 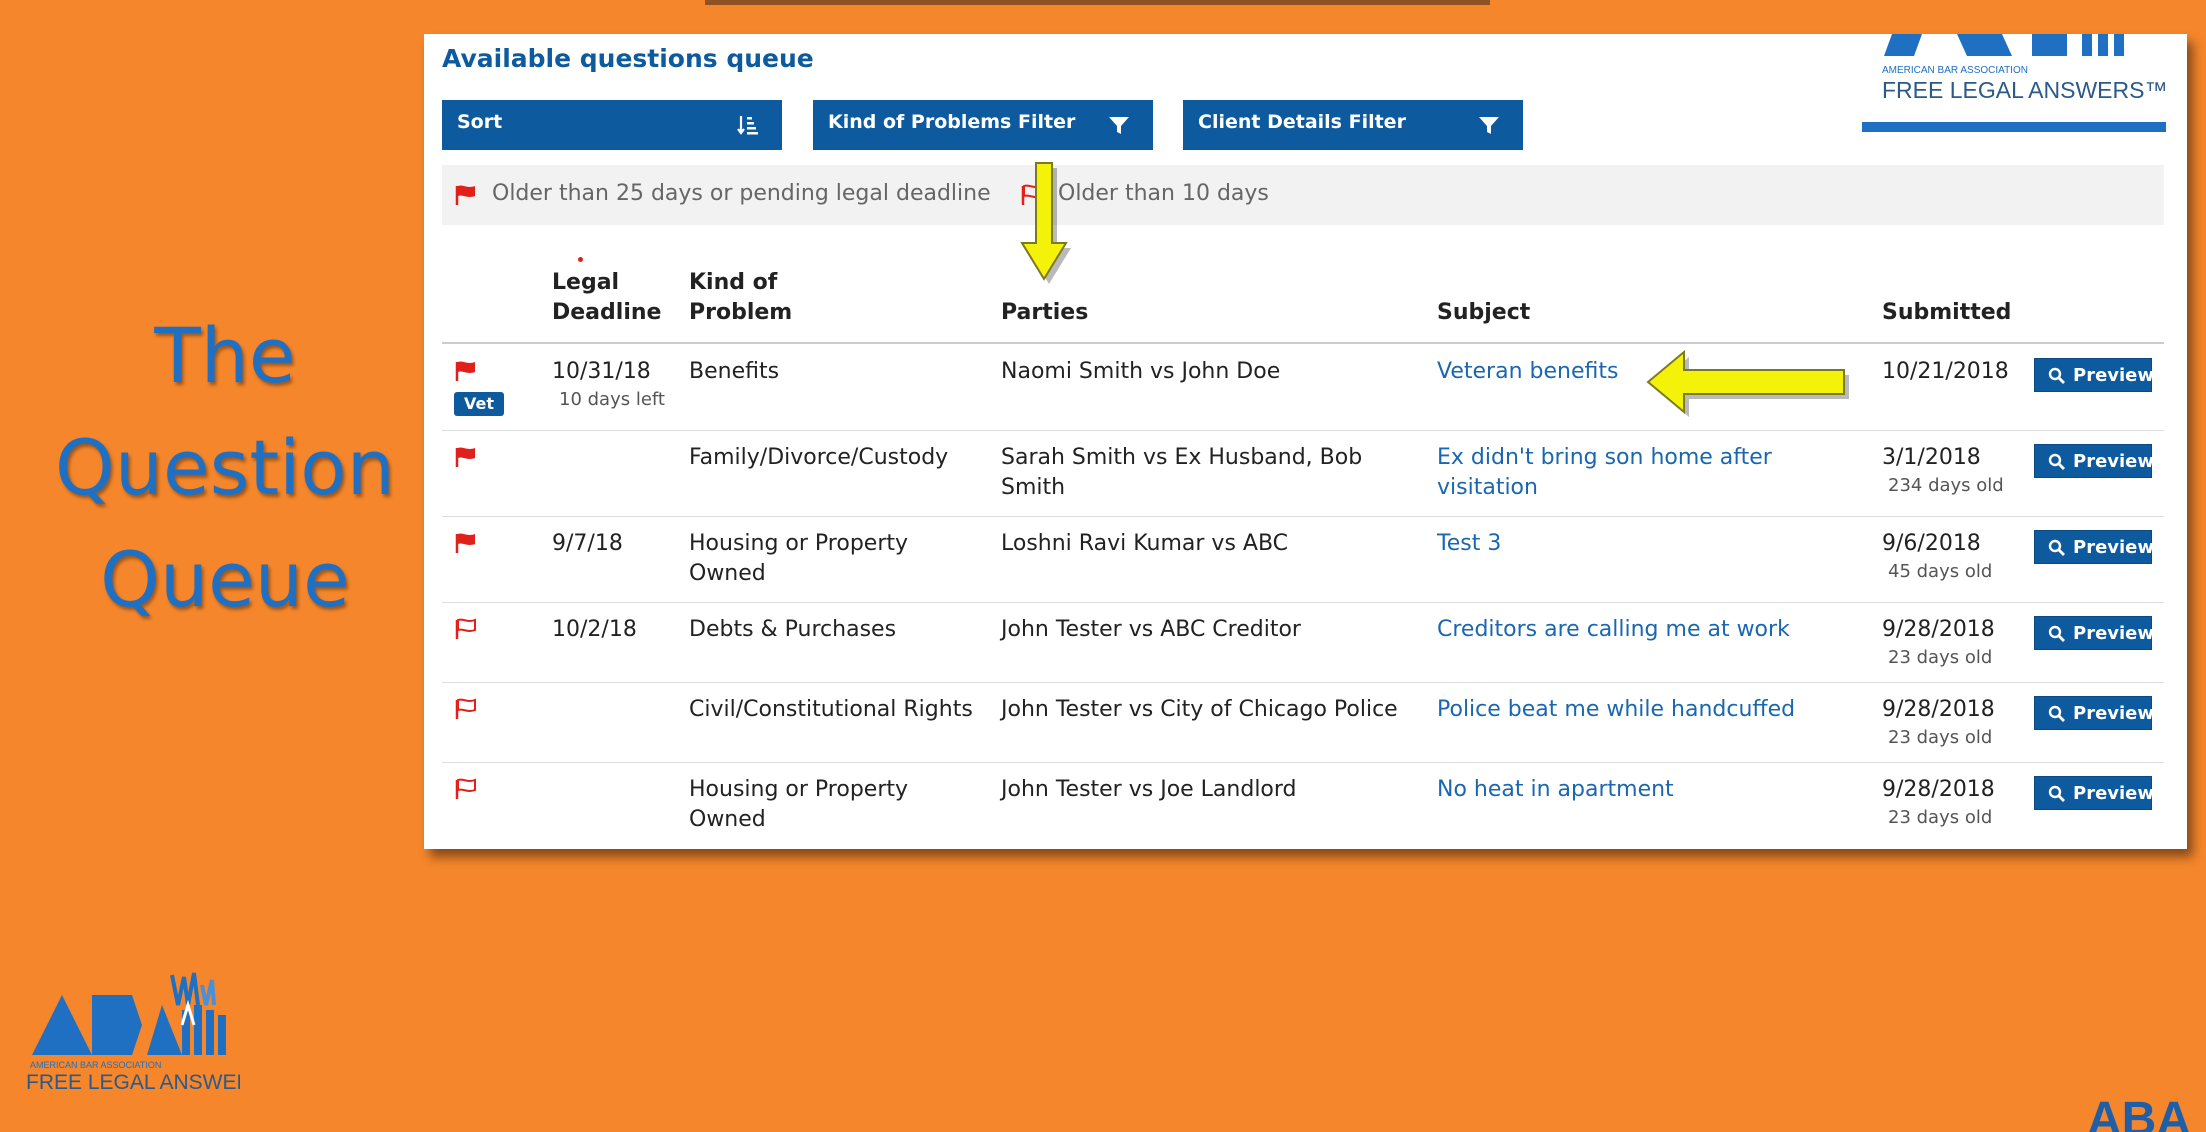 I want to click on brand-name-text: FREE LEGAL ANSWERS, so click(x=133, y=1082).